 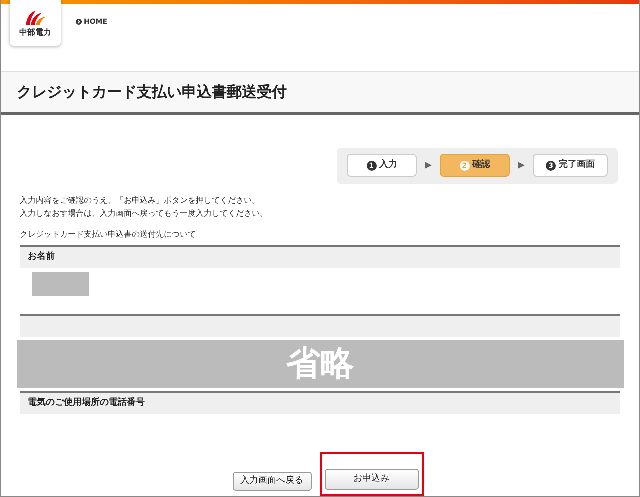 What do you see at coordinates (272, 481) in the screenshot?
I see `form-button: 入力画面へ戻る` at bounding box center [272, 481].